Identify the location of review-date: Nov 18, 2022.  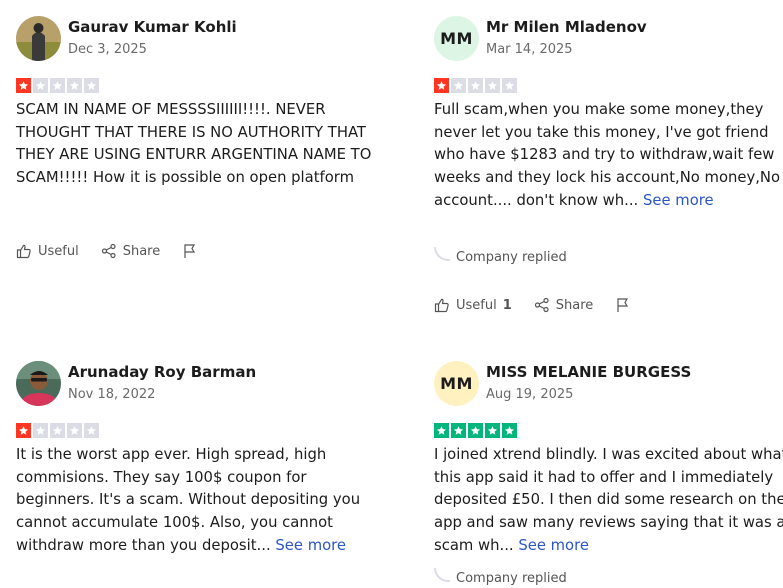
(112, 394).